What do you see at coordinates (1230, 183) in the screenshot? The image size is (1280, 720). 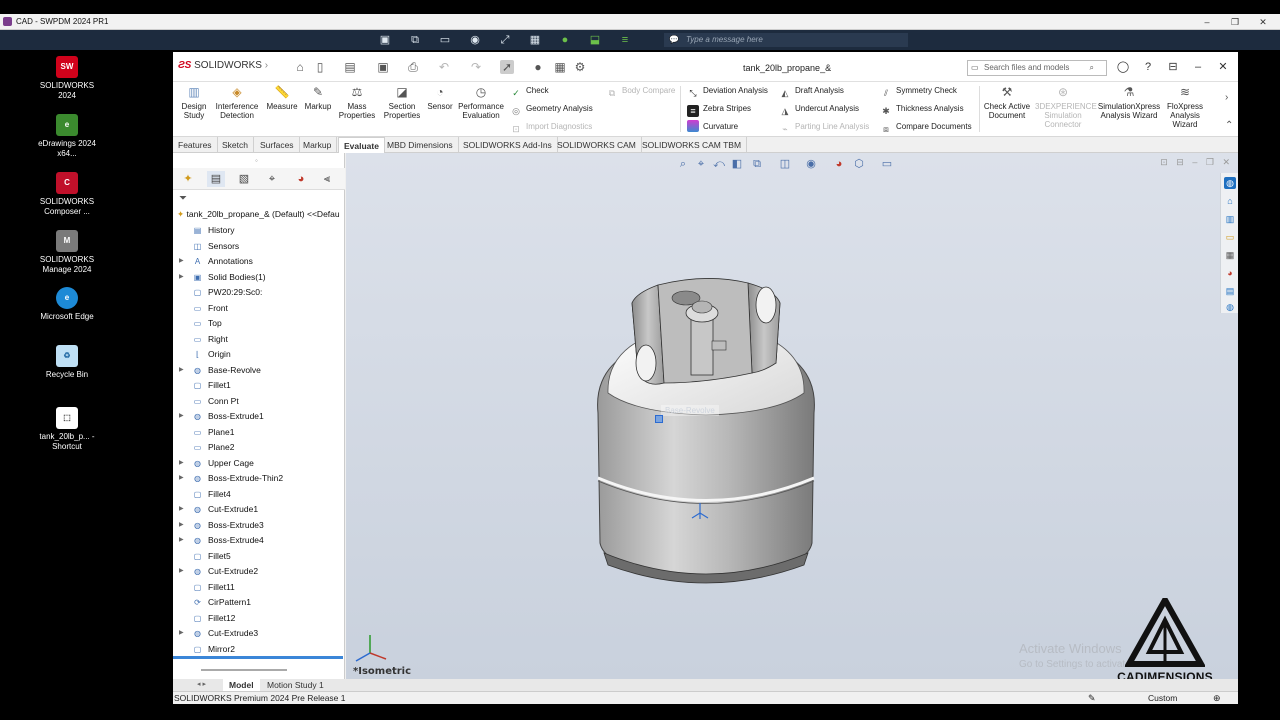 I see `3dx-task-icon: ◍` at bounding box center [1230, 183].